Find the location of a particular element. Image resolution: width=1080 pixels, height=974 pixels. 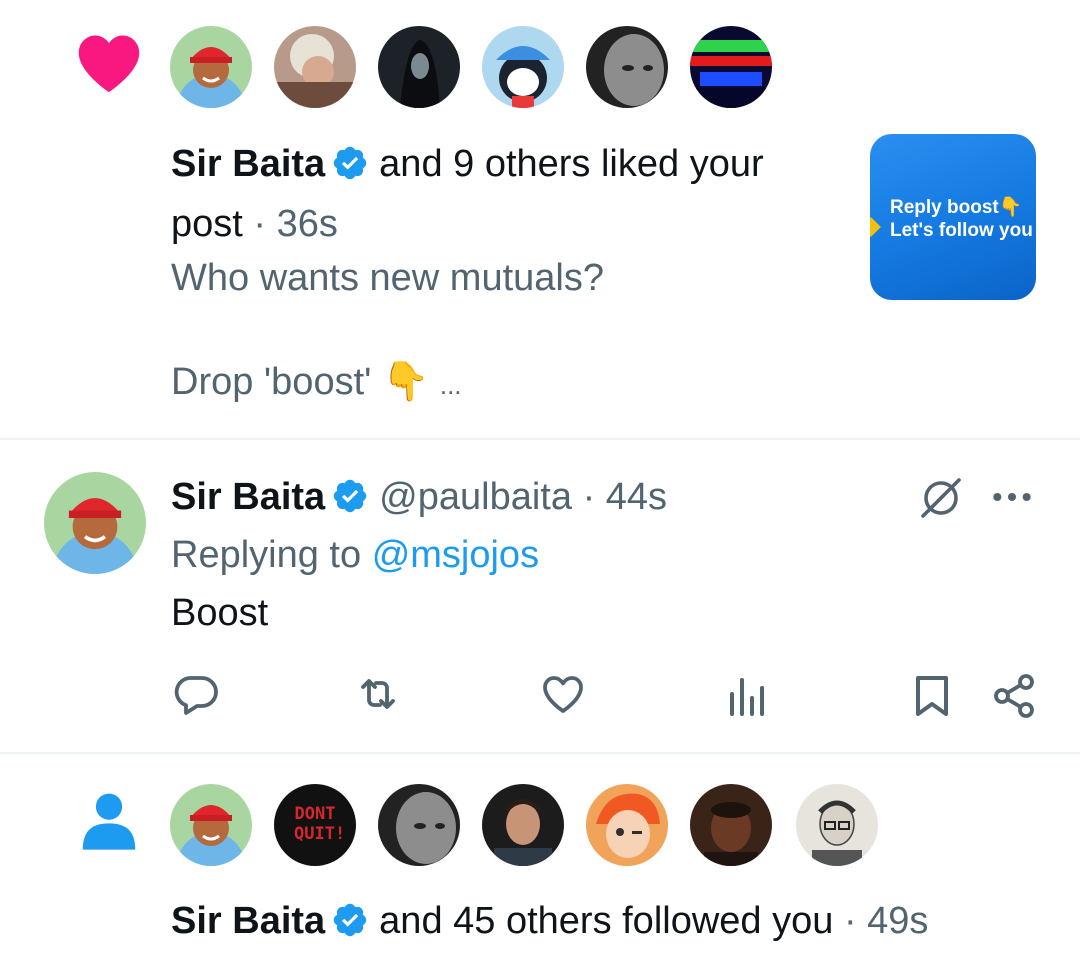

post-text-line1: Who wants new mutuals? is located at coordinates (387, 278).